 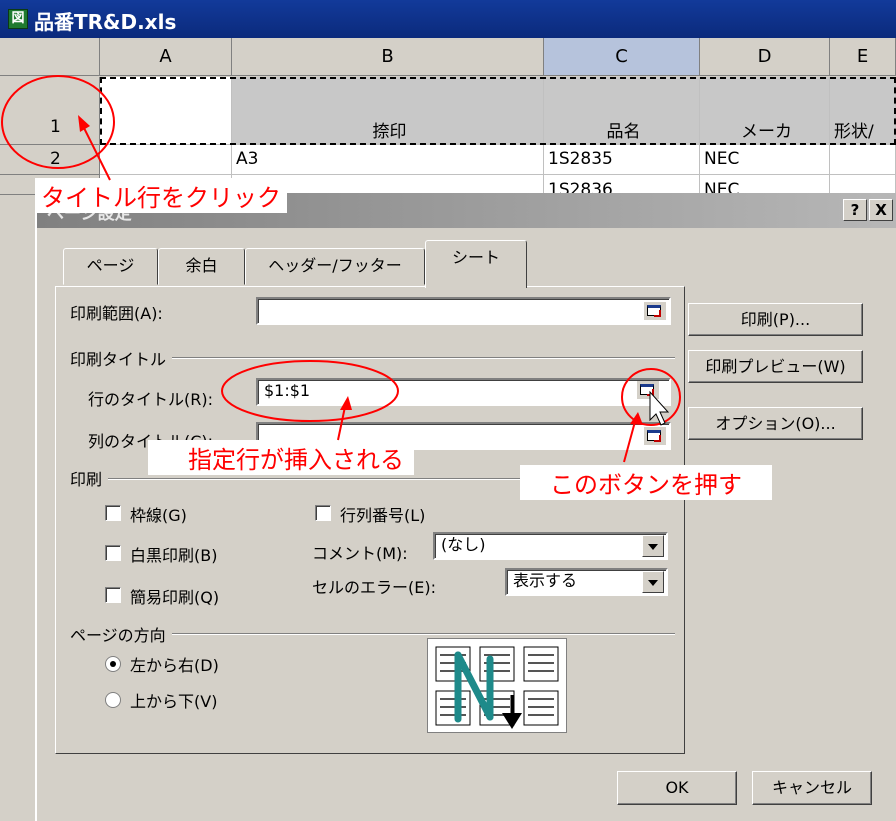 What do you see at coordinates (448, 19) in the screenshot?
I see `excel-title-bar: 図 品番TR&D.xls` at bounding box center [448, 19].